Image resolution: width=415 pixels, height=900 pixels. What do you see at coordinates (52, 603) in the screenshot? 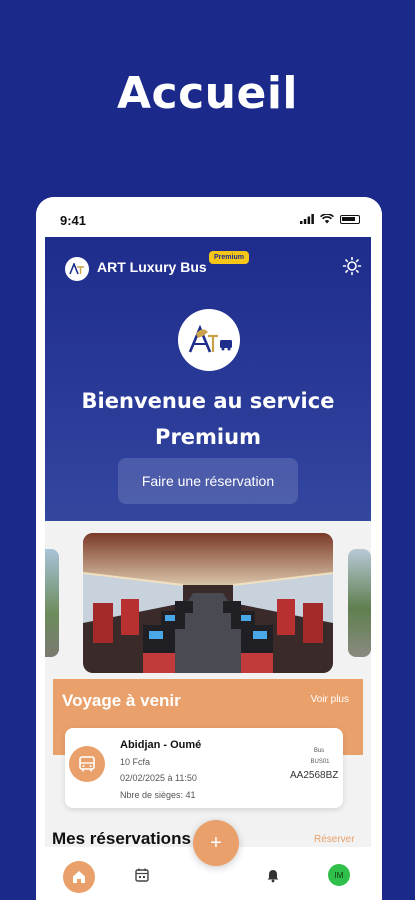
I see `carousel-prev-image` at bounding box center [52, 603].